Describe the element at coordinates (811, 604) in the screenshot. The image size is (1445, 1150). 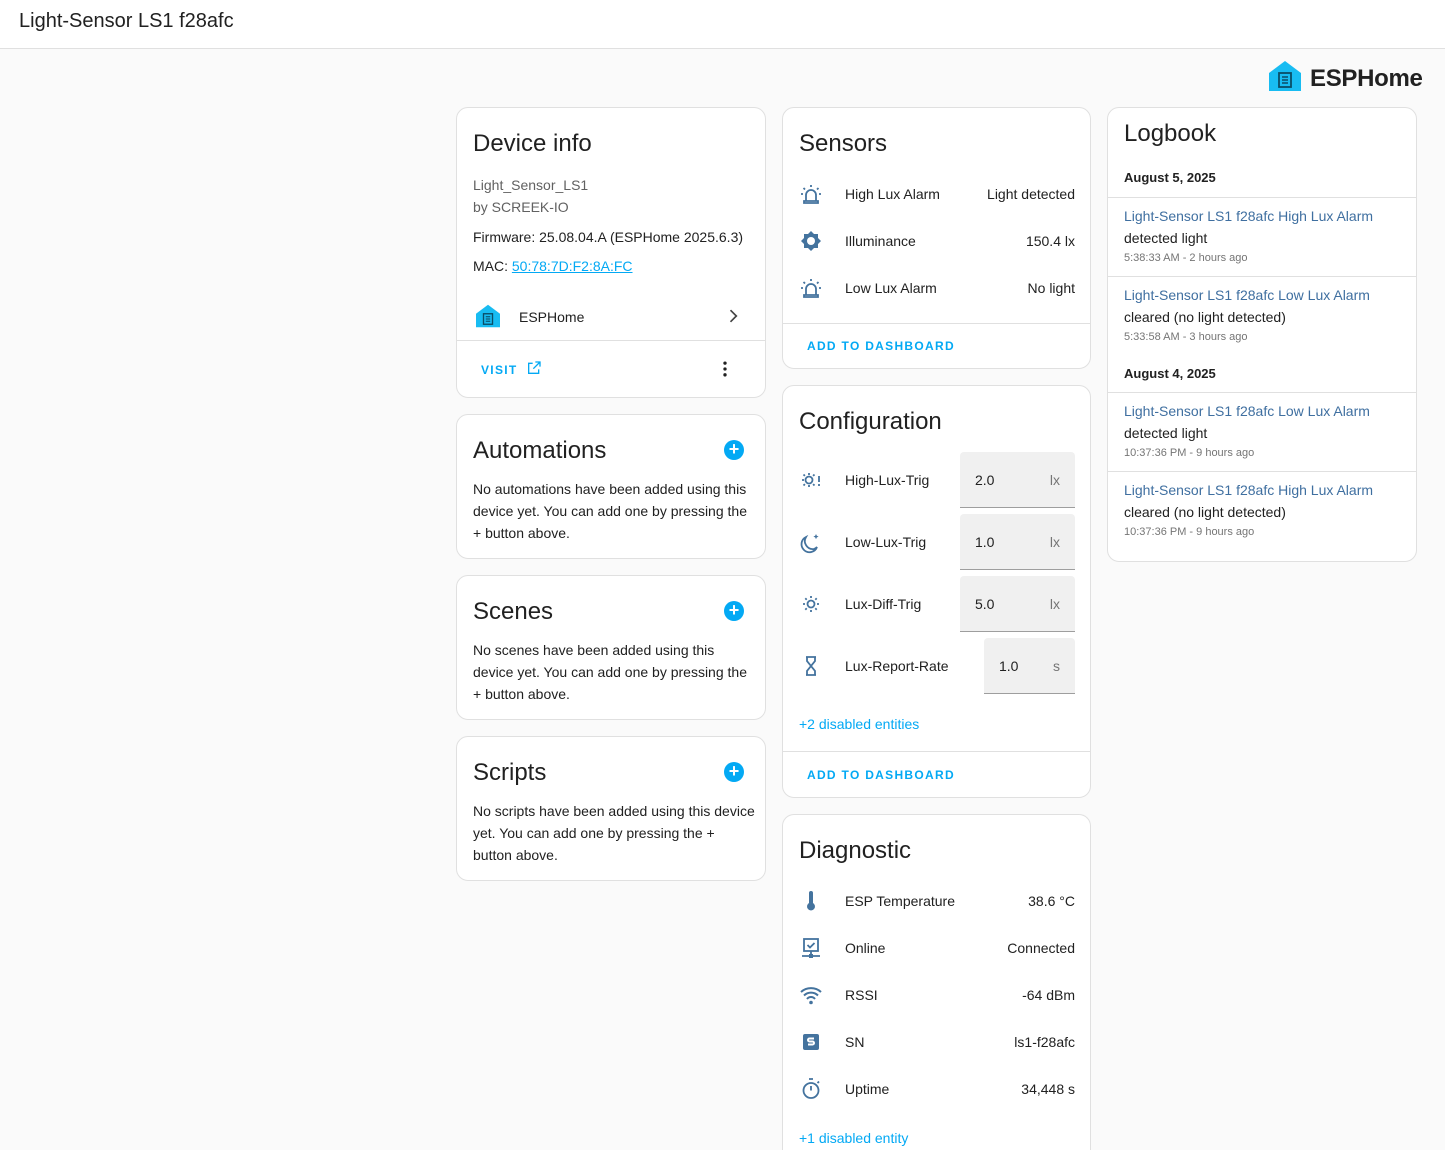
I see `sun-icon` at that location.